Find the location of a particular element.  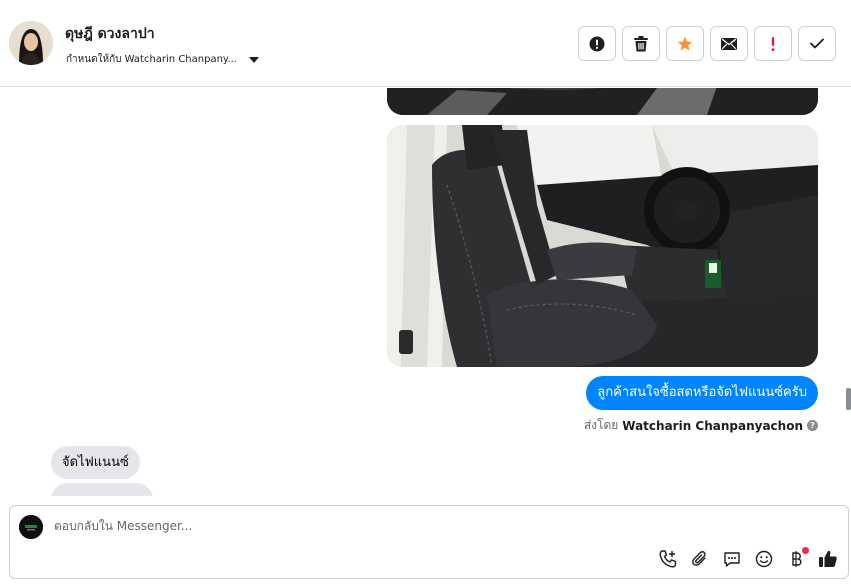

notification-dot is located at coordinates (805, 550).